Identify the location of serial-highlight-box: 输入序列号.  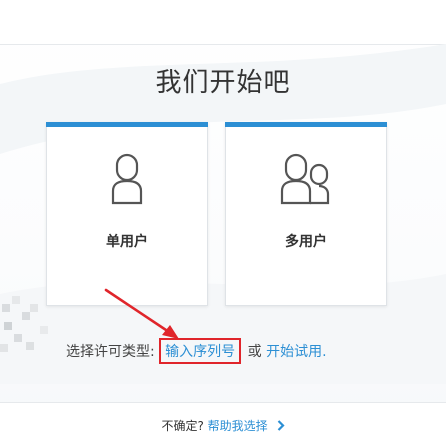
(200, 351).